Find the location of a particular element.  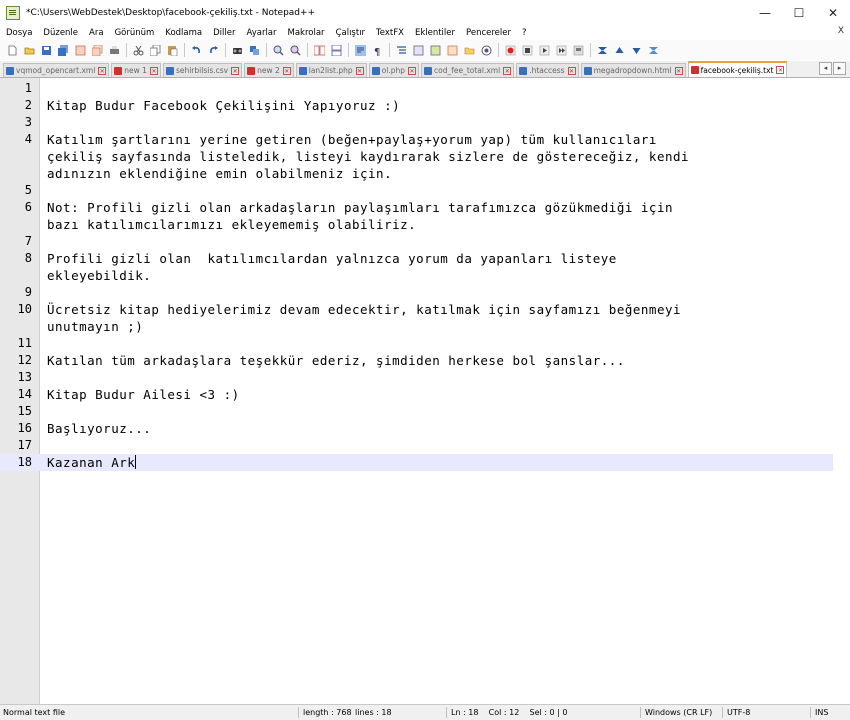

tab-new-2: new 2 ✕ is located at coordinates (269, 70).